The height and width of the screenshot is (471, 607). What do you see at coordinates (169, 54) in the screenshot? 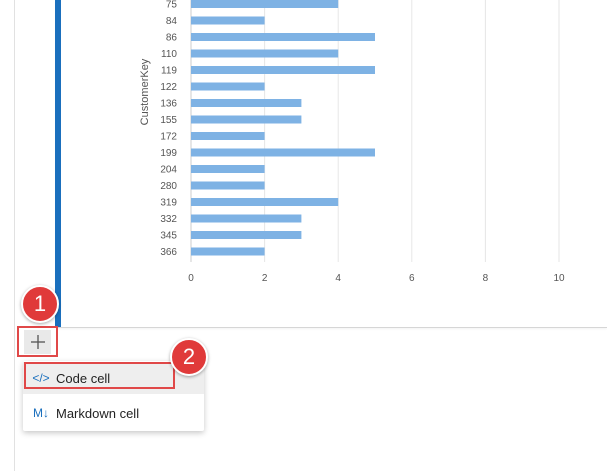
I see `y-tick-label: 110` at bounding box center [169, 54].